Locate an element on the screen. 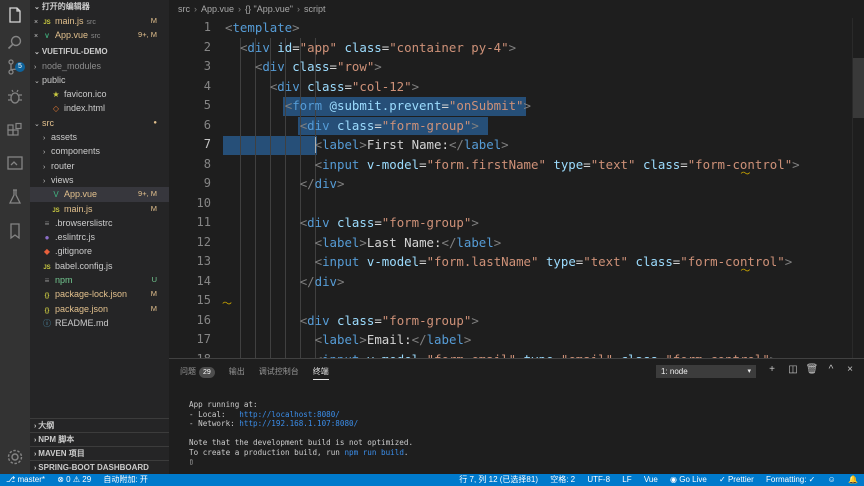  feedback-icon: ☺ is located at coordinates (832, 480).